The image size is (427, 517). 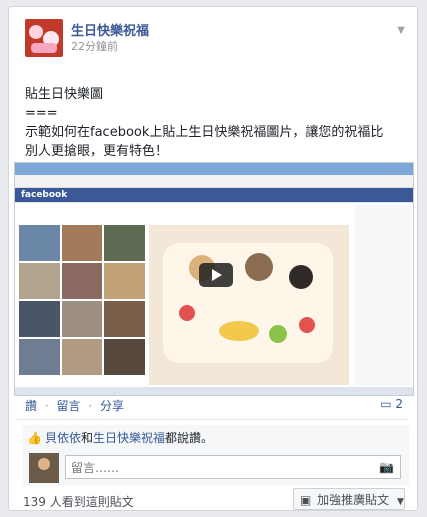 I want to click on seen-count: 139 人看到這則貼文, so click(x=78, y=502).